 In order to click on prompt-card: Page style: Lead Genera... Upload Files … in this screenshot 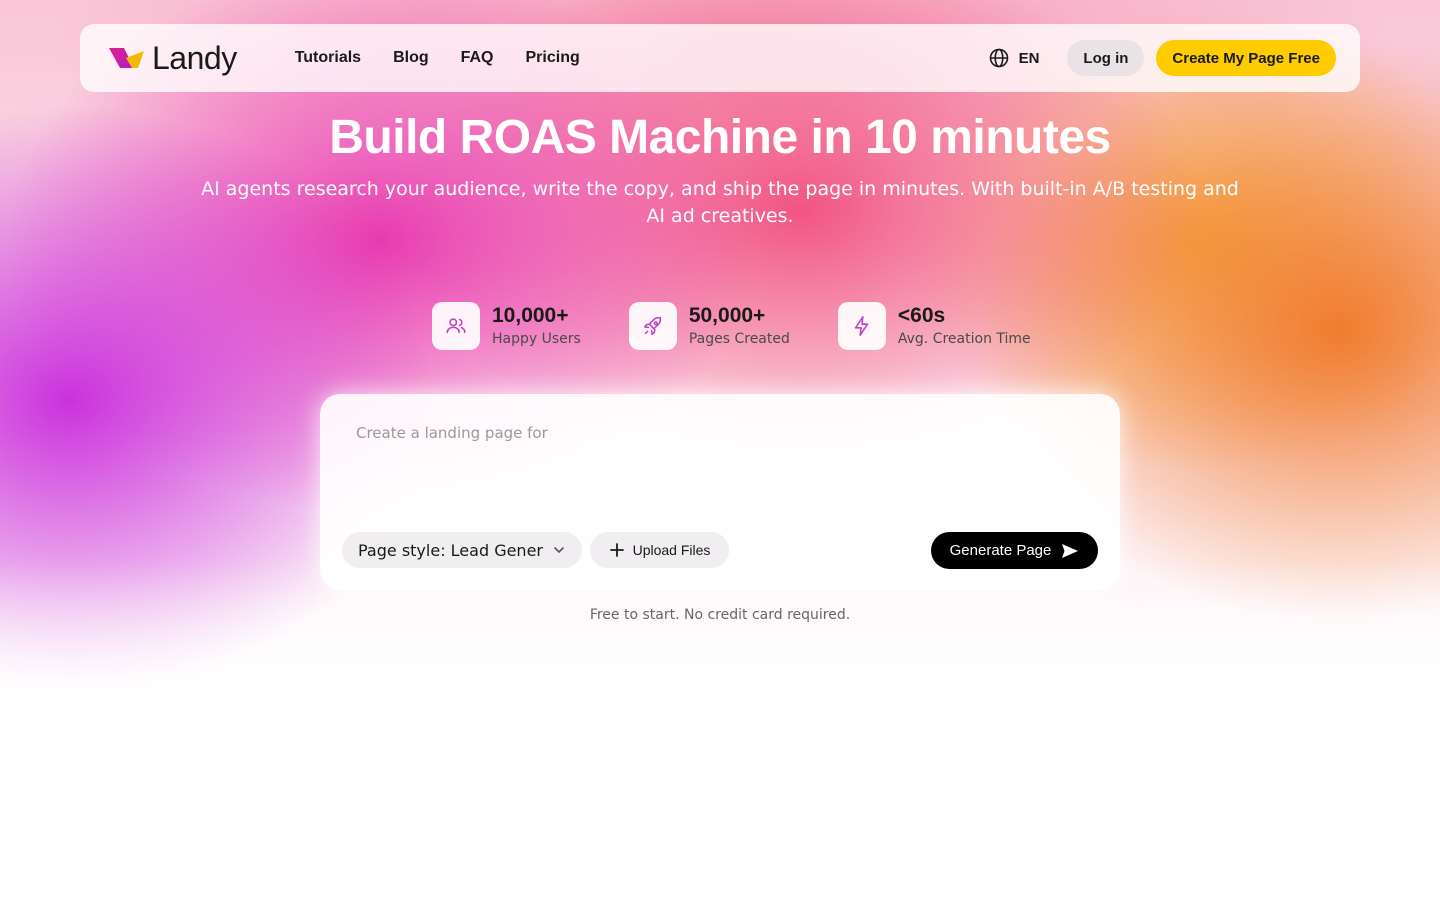, I will do `click(720, 492)`.